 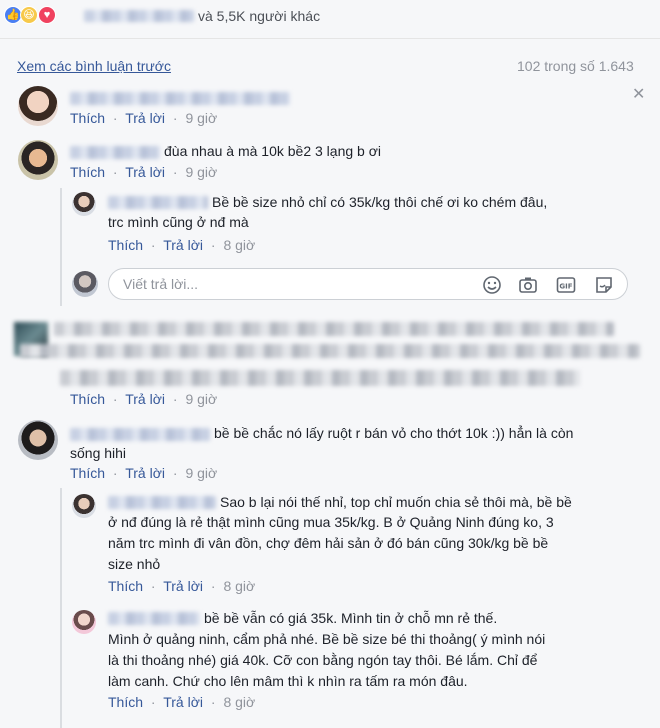 What do you see at coordinates (604, 285) in the screenshot?
I see `sticker-icon` at bounding box center [604, 285].